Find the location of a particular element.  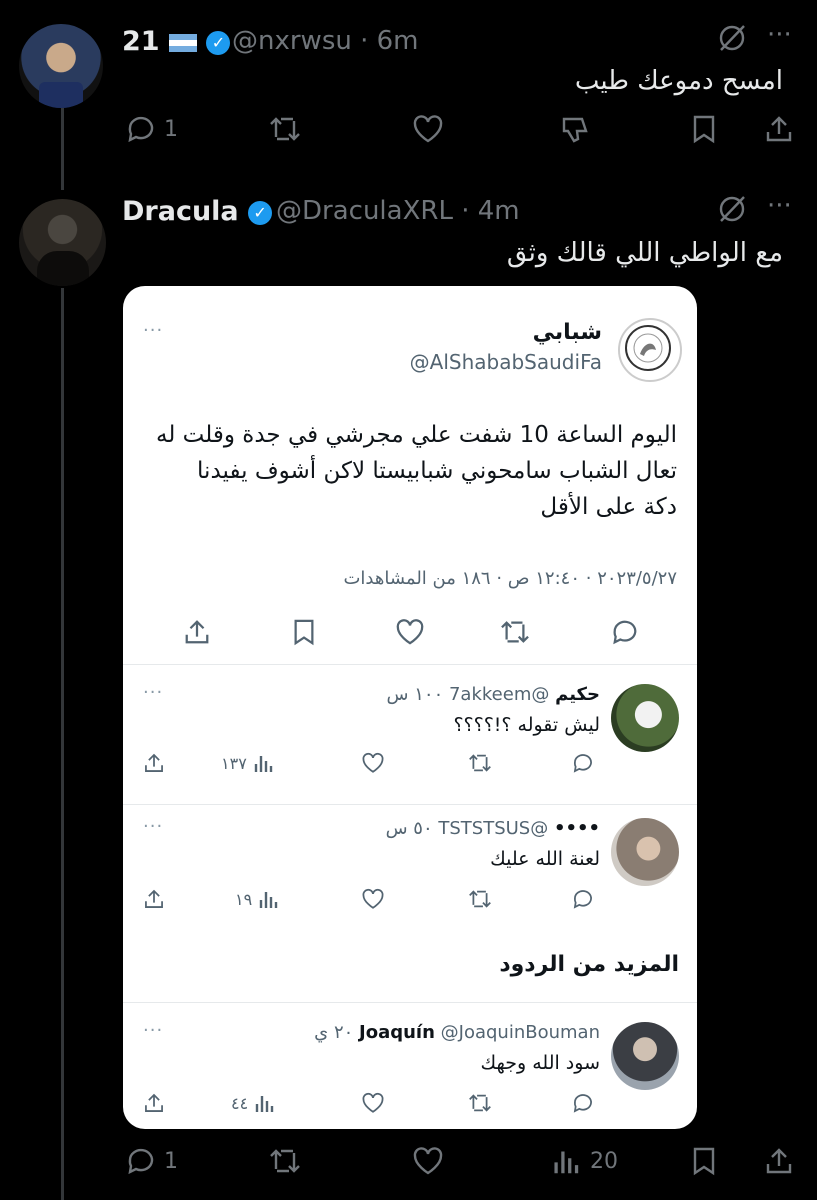

author-handle: @AlShababSaudiFa is located at coordinates (506, 362).